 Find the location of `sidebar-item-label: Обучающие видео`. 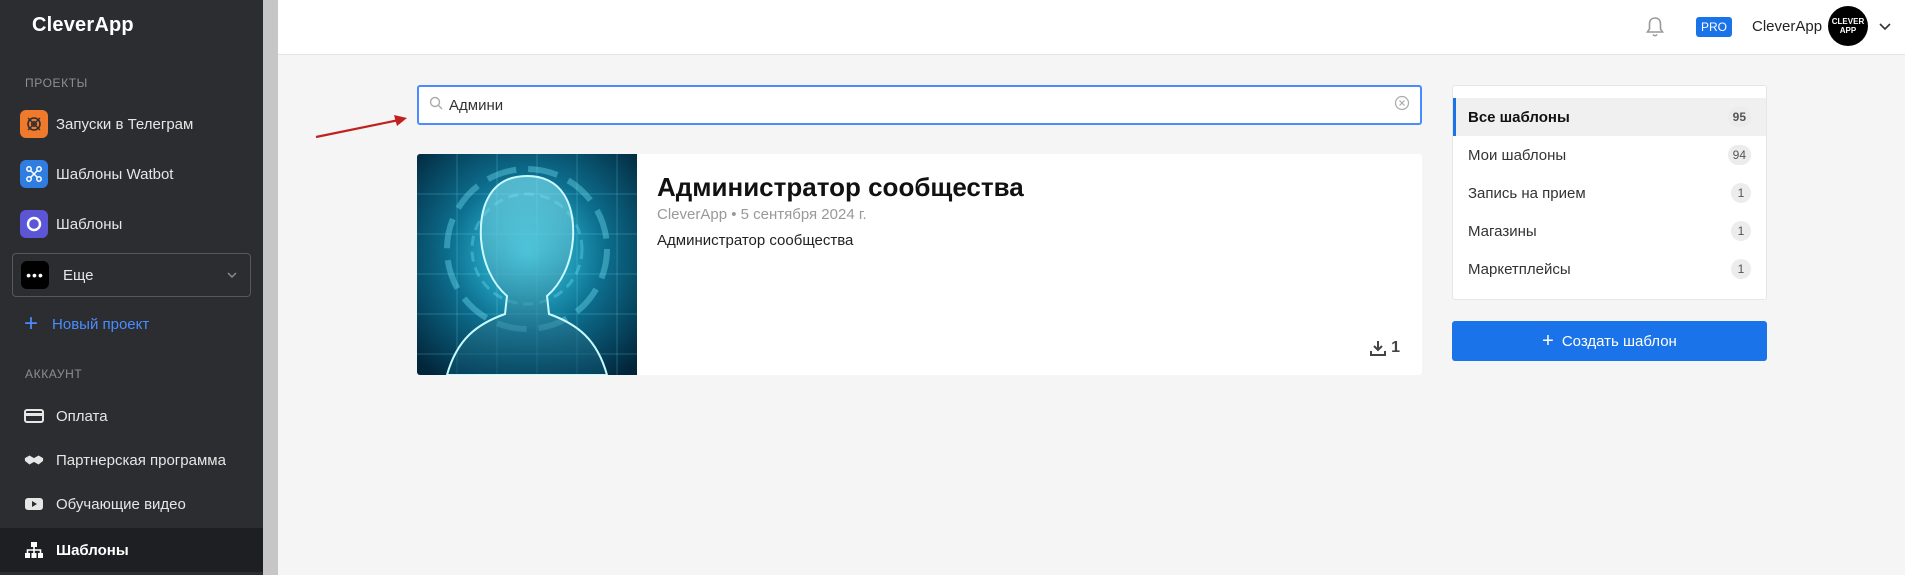

sidebar-item-label: Обучающие видео is located at coordinates (121, 504).